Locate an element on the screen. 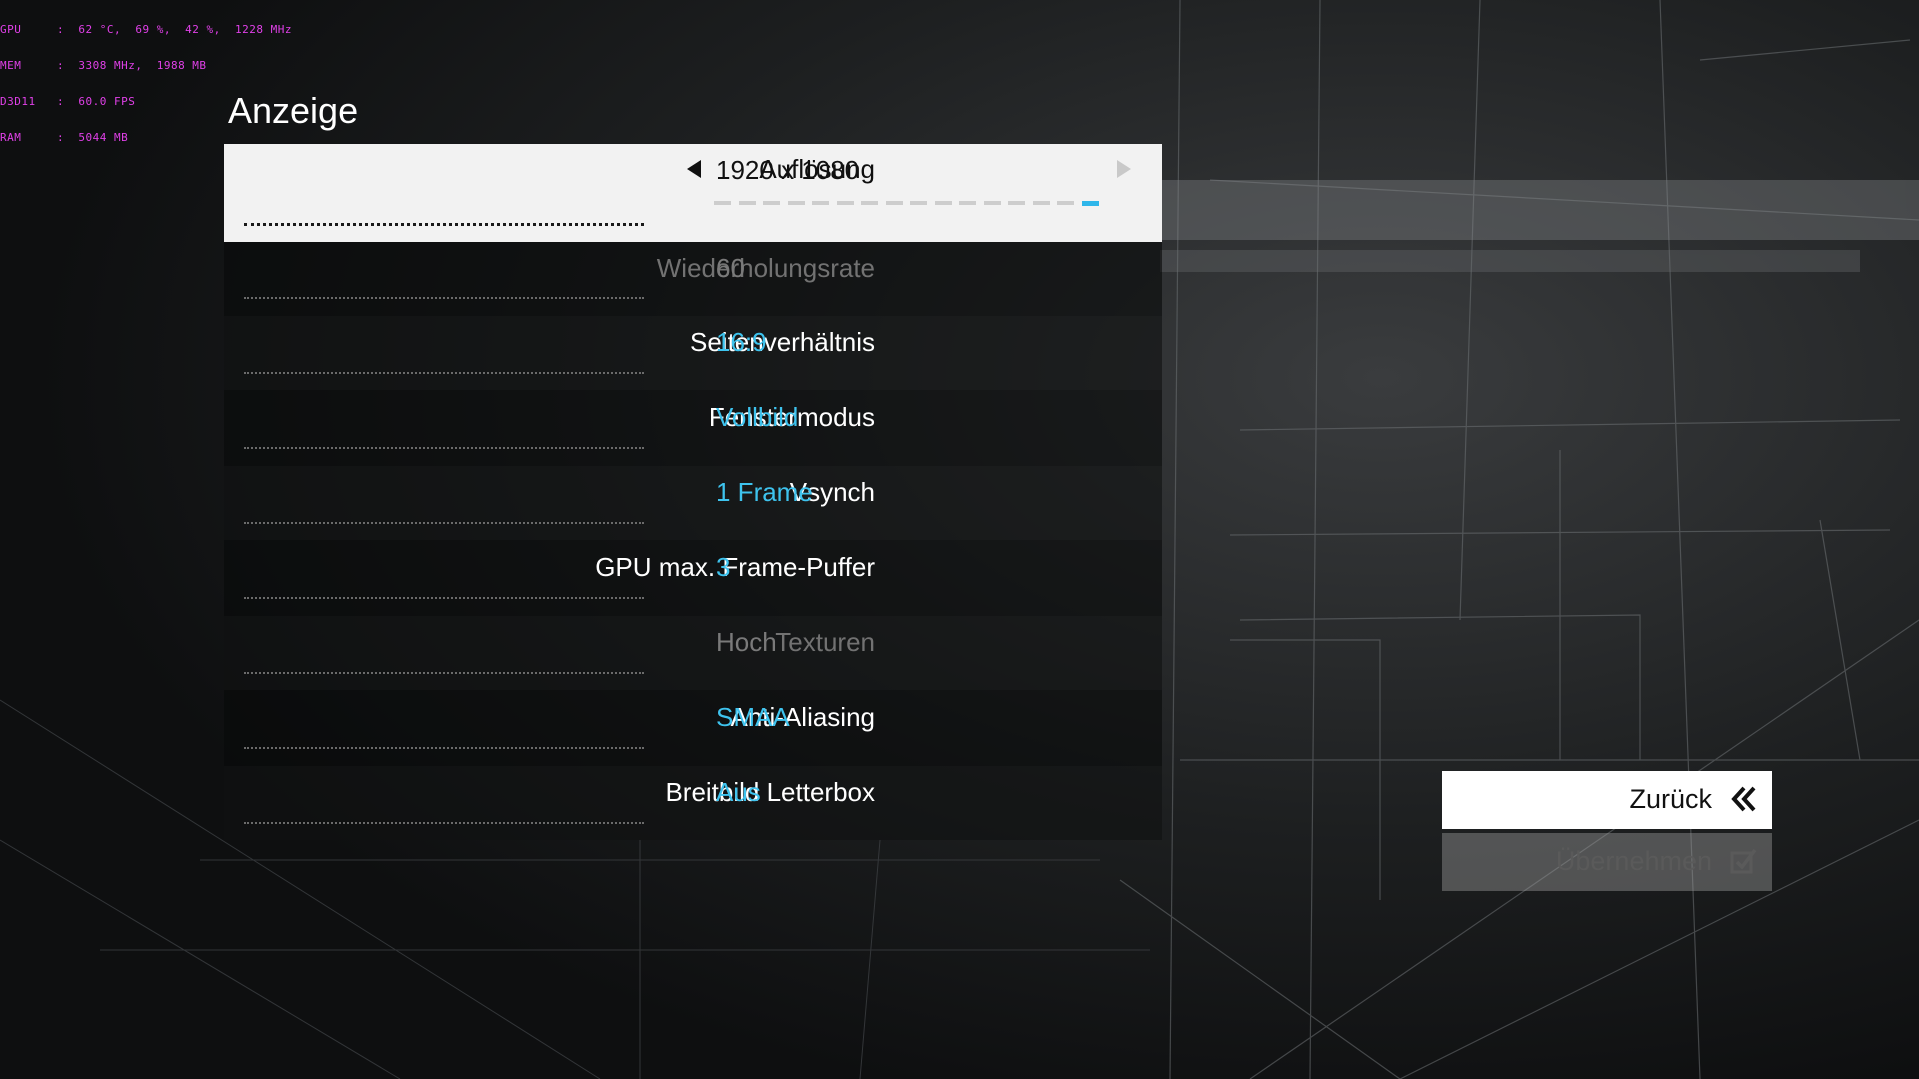 The image size is (1919, 1079). double-chevron-left-icon is located at coordinates (1743, 799).